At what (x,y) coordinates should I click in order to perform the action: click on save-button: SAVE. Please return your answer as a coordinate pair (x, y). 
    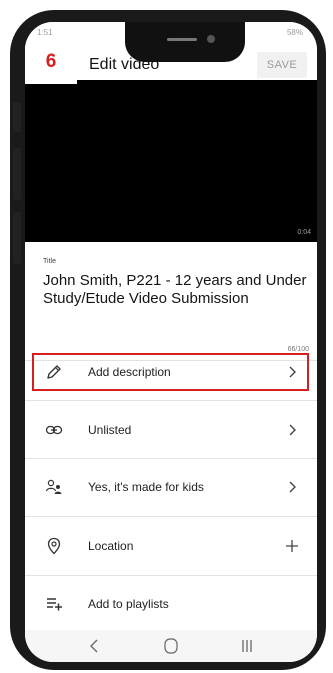
    Looking at the image, I should click on (282, 65).